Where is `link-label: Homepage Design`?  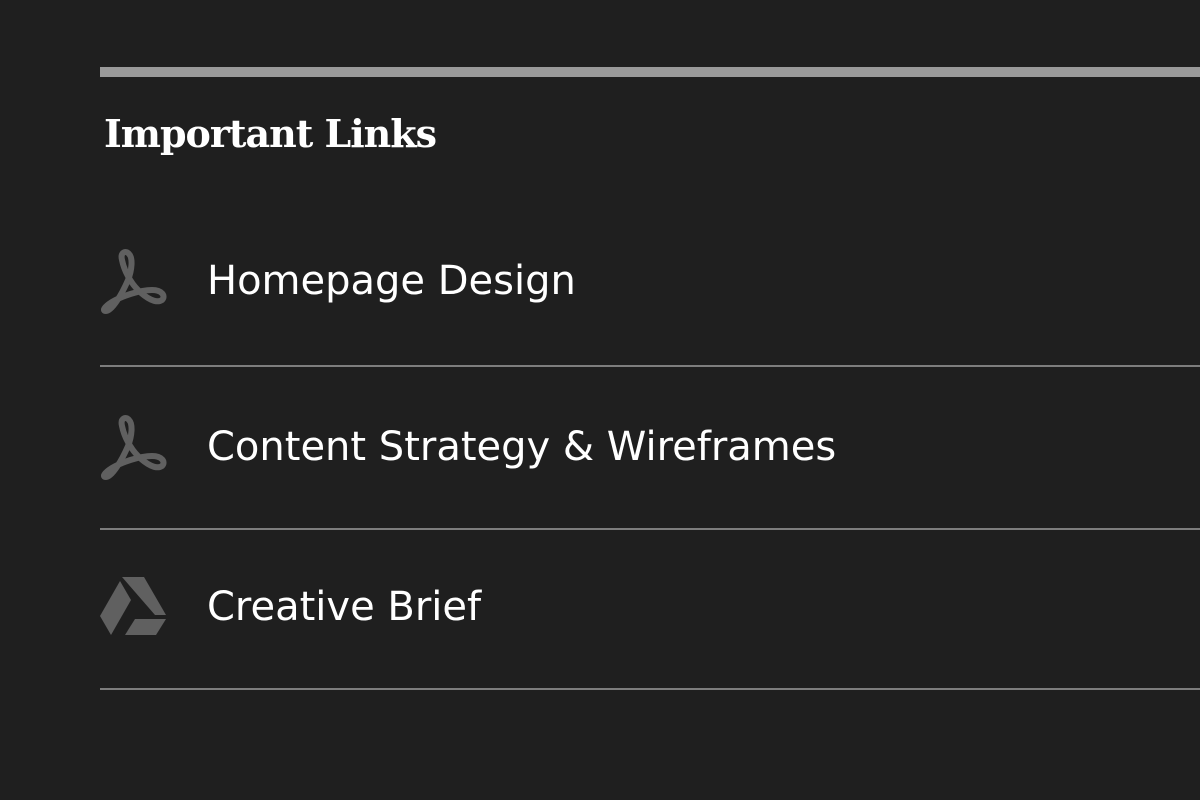
link-label: Homepage Design is located at coordinates (391, 281).